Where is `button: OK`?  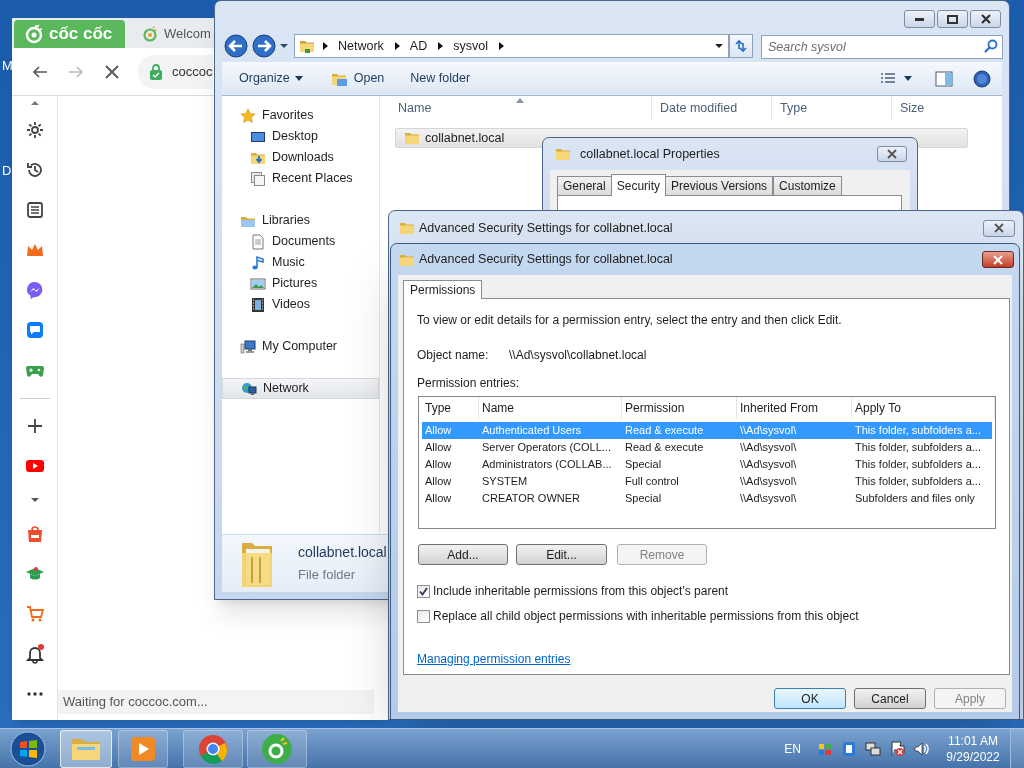 button: OK is located at coordinates (810, 698).